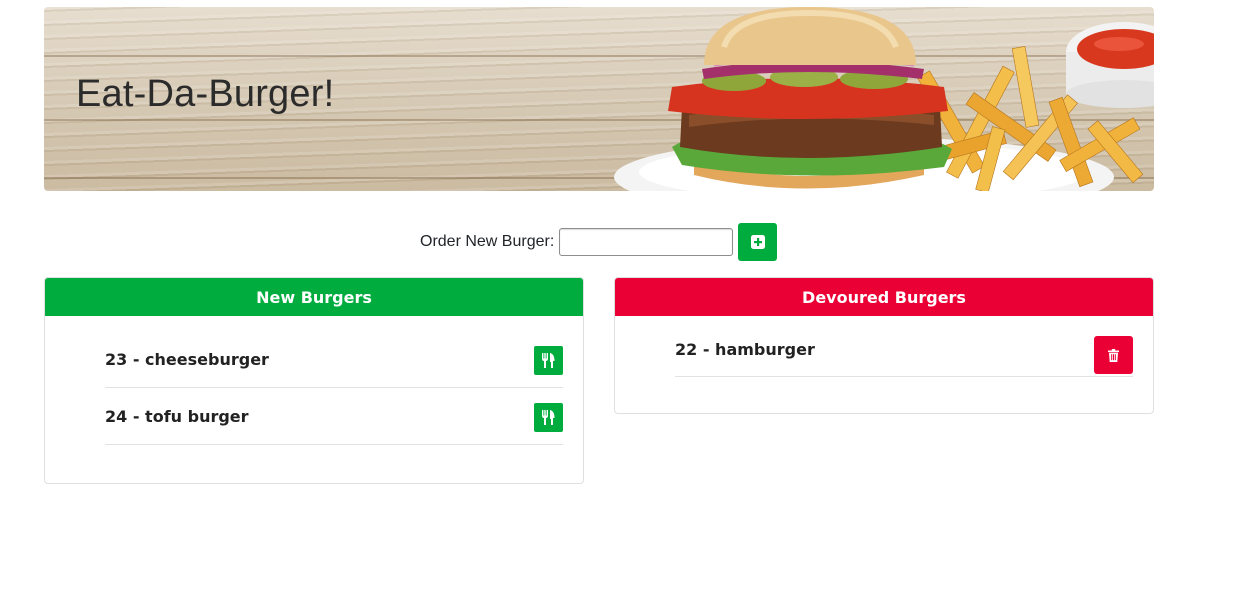 This screenshot has height=614, width=1238. Describe the element at coordinates (177, 416) in the screenshot. I see `burger-label: 24 - tofu burger` at that location.